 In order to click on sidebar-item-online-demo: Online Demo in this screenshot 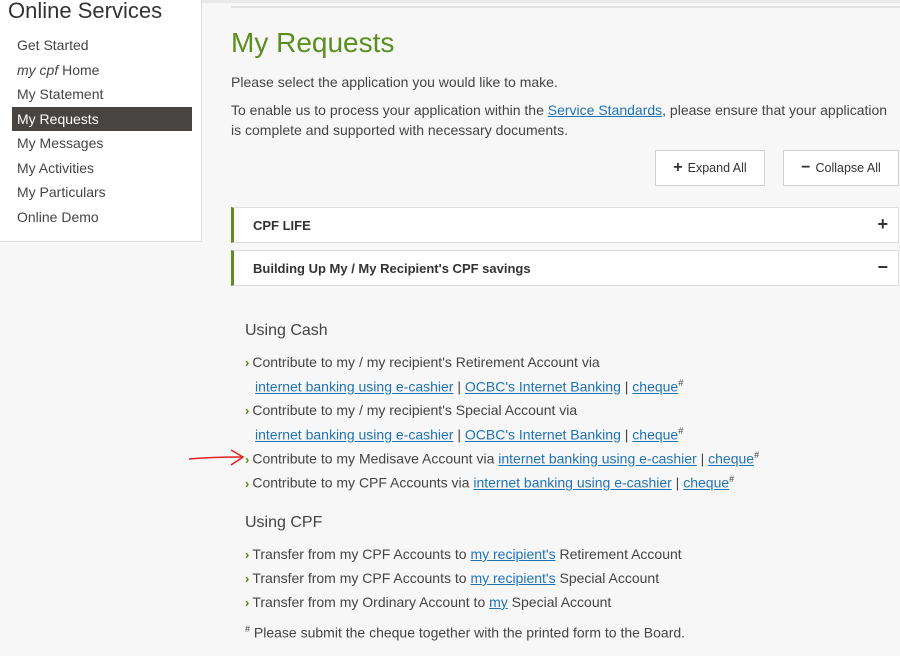, I will do `click(102, 217)`.